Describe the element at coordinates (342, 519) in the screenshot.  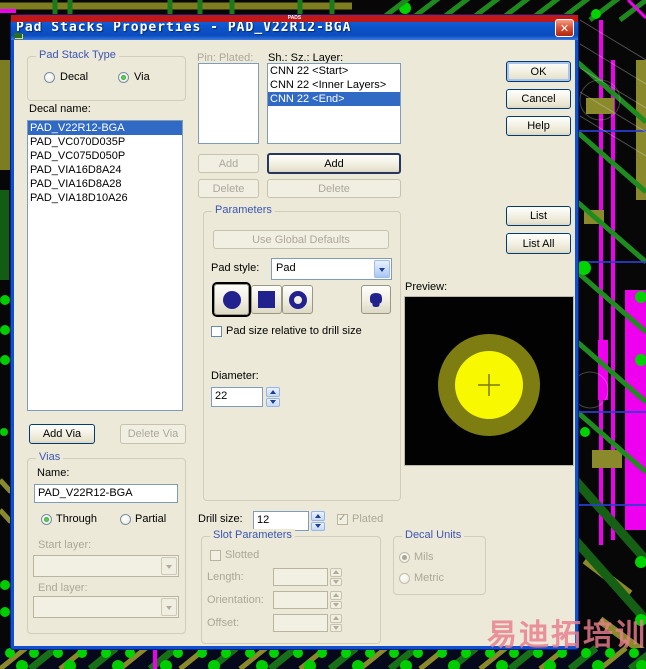
I see `plated-checkbox` at that location.